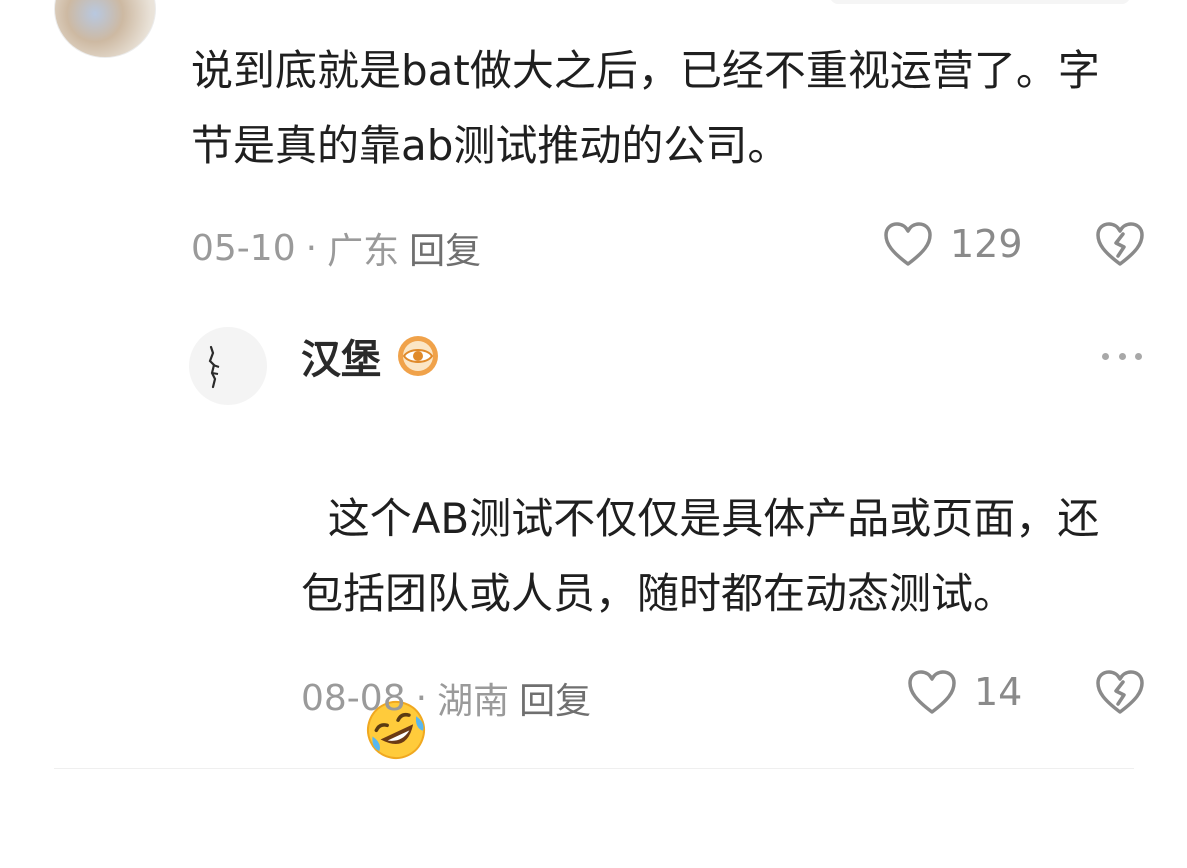  What do you see at coordinates (341, 356) in the screenshot?
I see `comment-2-username: 汉堡` at bounding box center [341, 356].